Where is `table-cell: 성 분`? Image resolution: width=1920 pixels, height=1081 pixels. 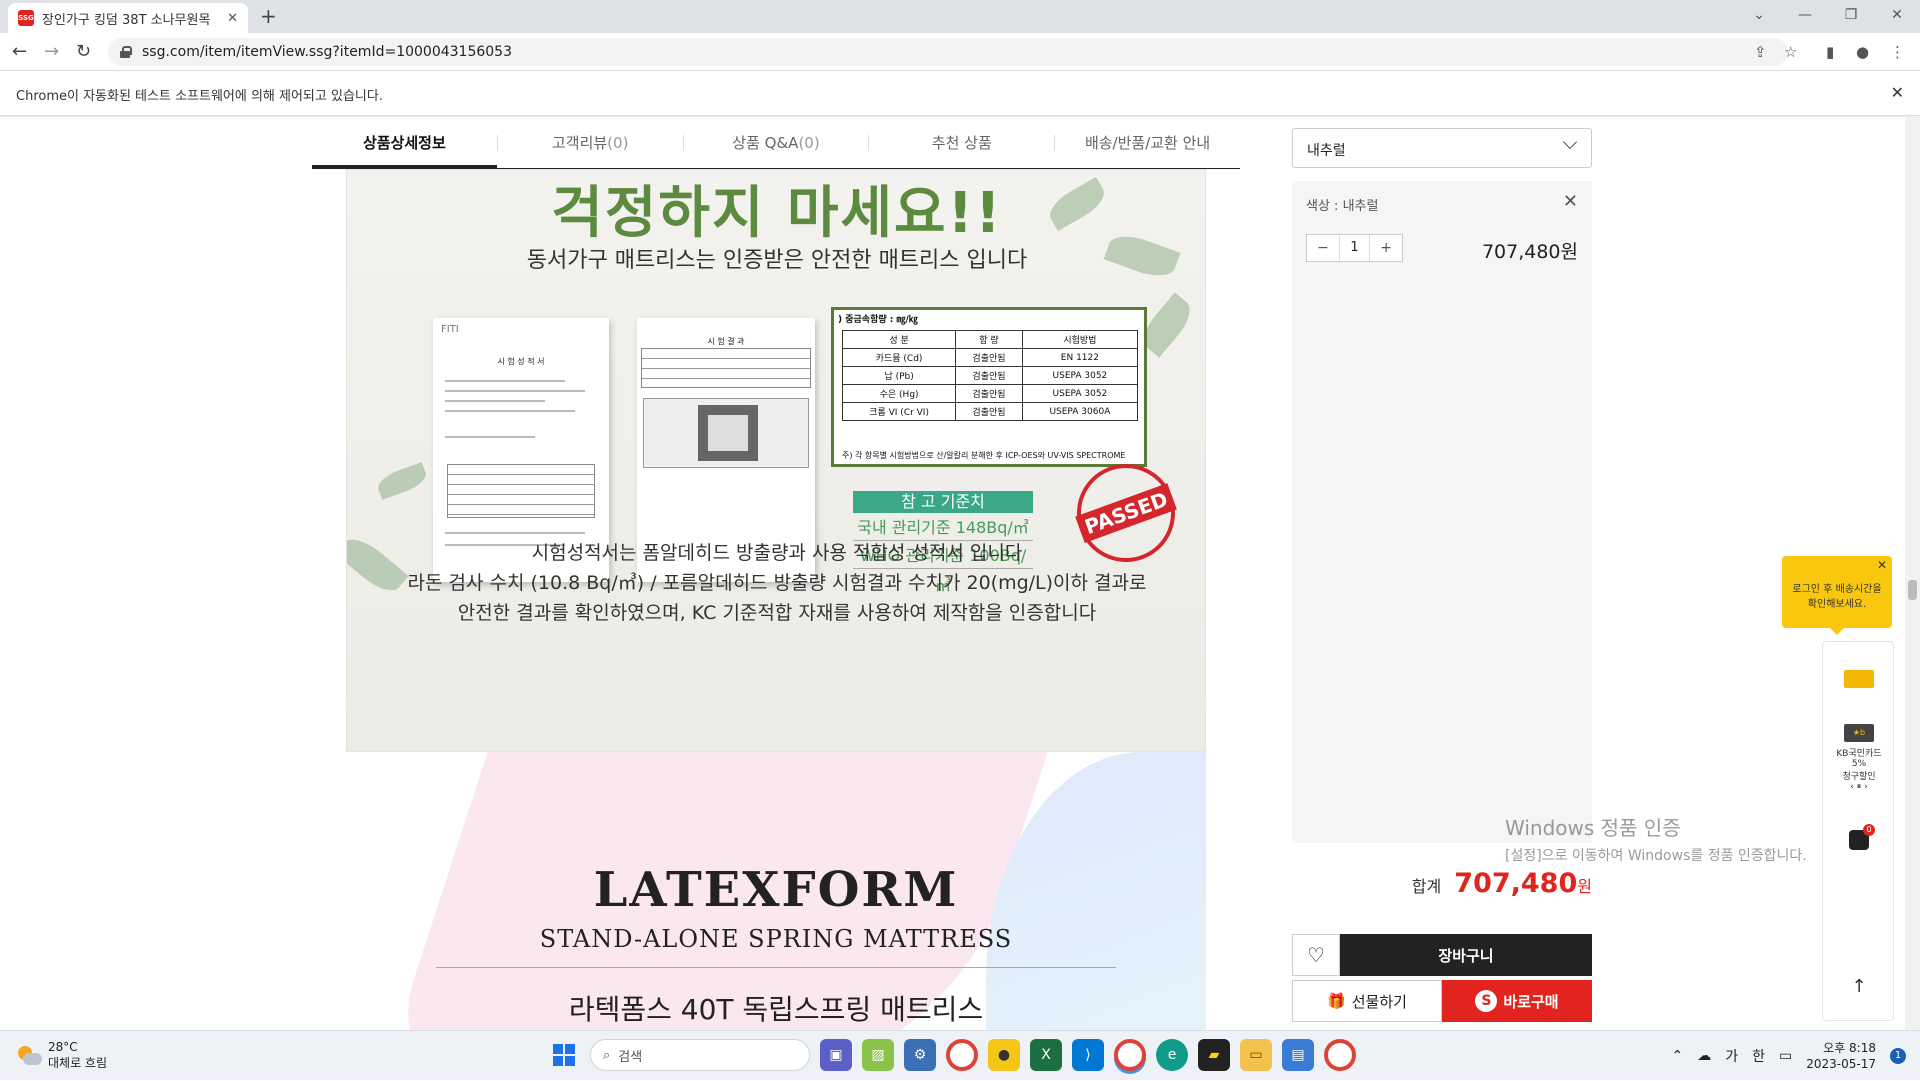 table-cell: 성 분 is located at coordinates (899, 339).